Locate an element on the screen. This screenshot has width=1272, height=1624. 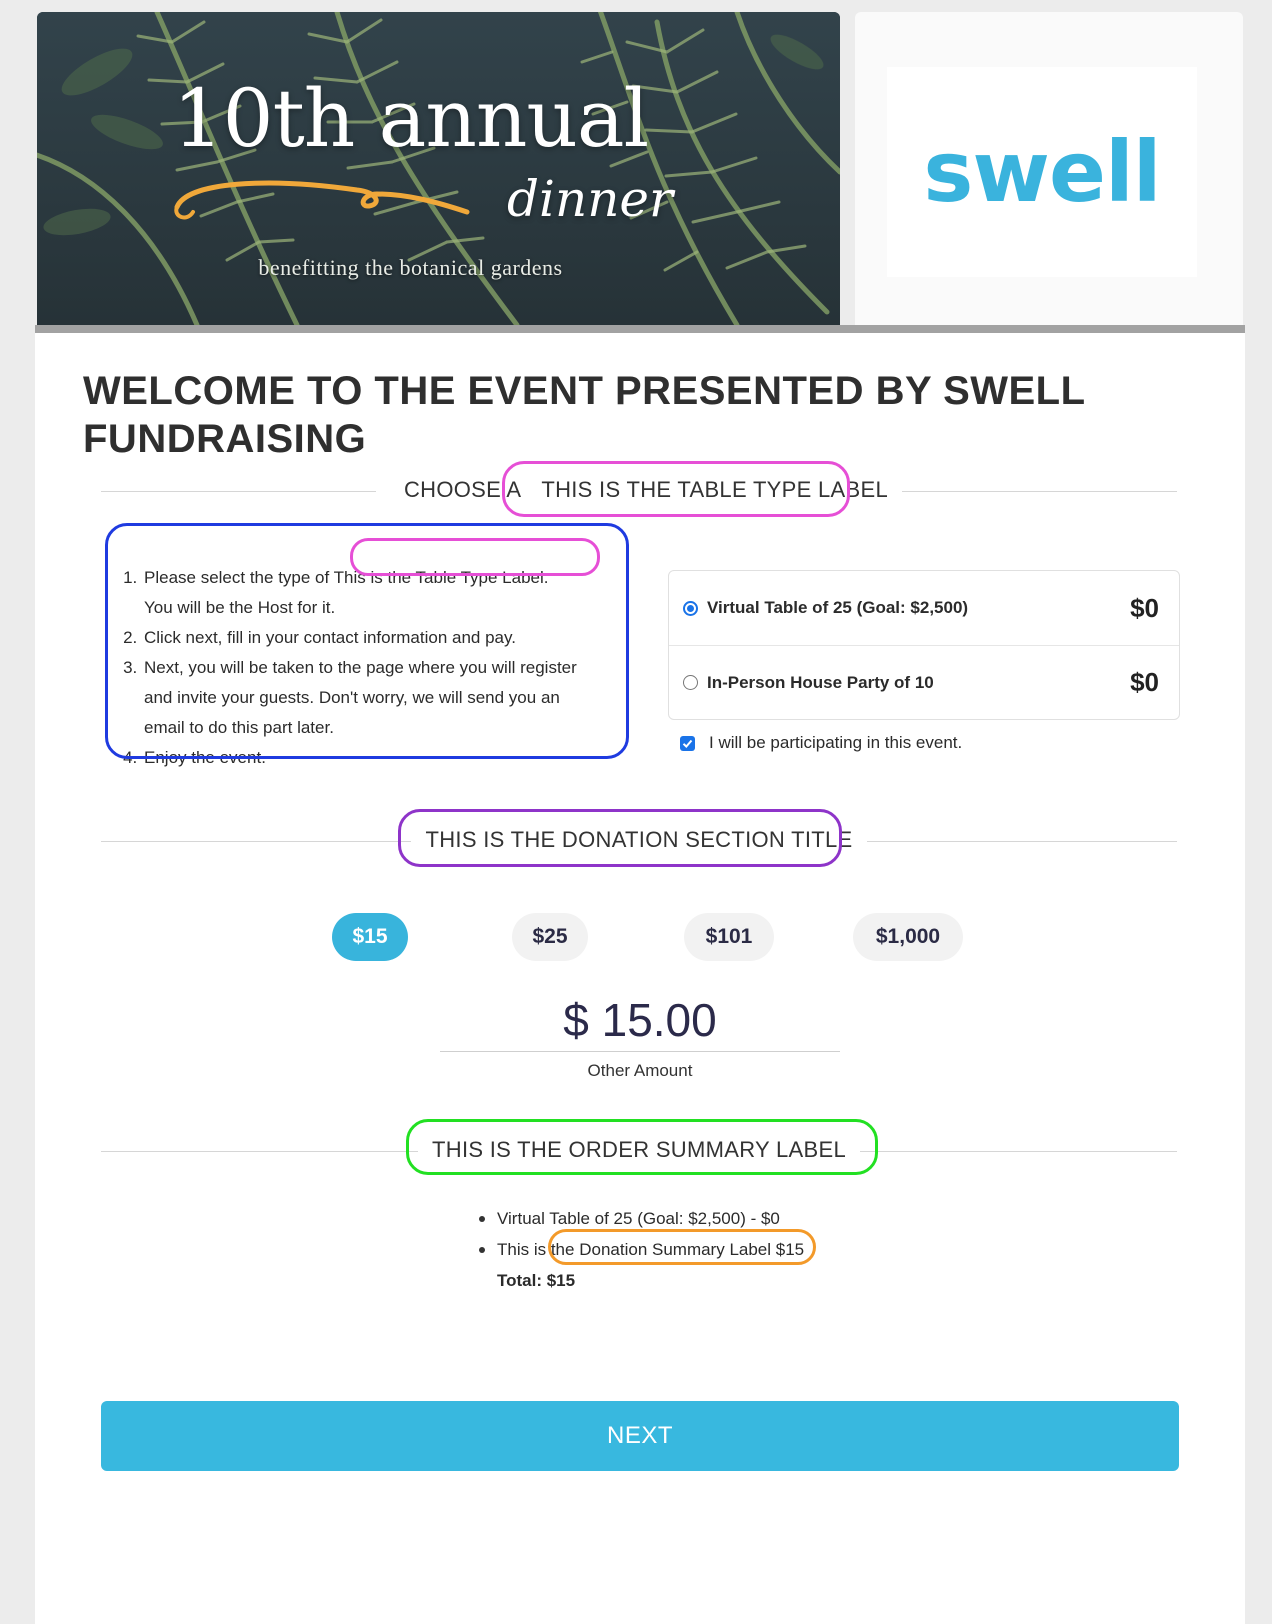
radio-virtual-table is located at coordinates (690, 608).